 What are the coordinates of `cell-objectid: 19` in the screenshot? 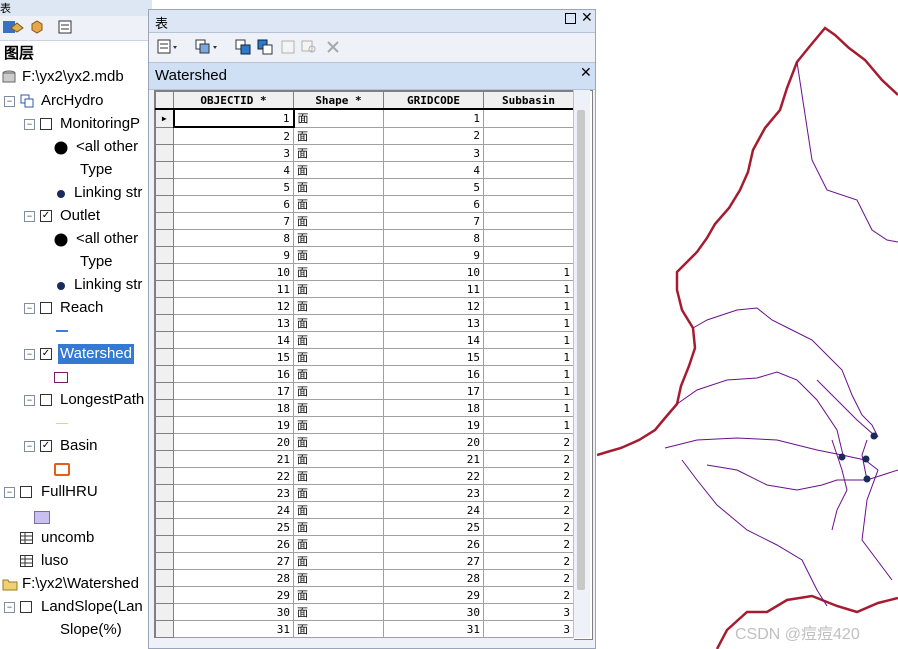 It's located at (233, 425).